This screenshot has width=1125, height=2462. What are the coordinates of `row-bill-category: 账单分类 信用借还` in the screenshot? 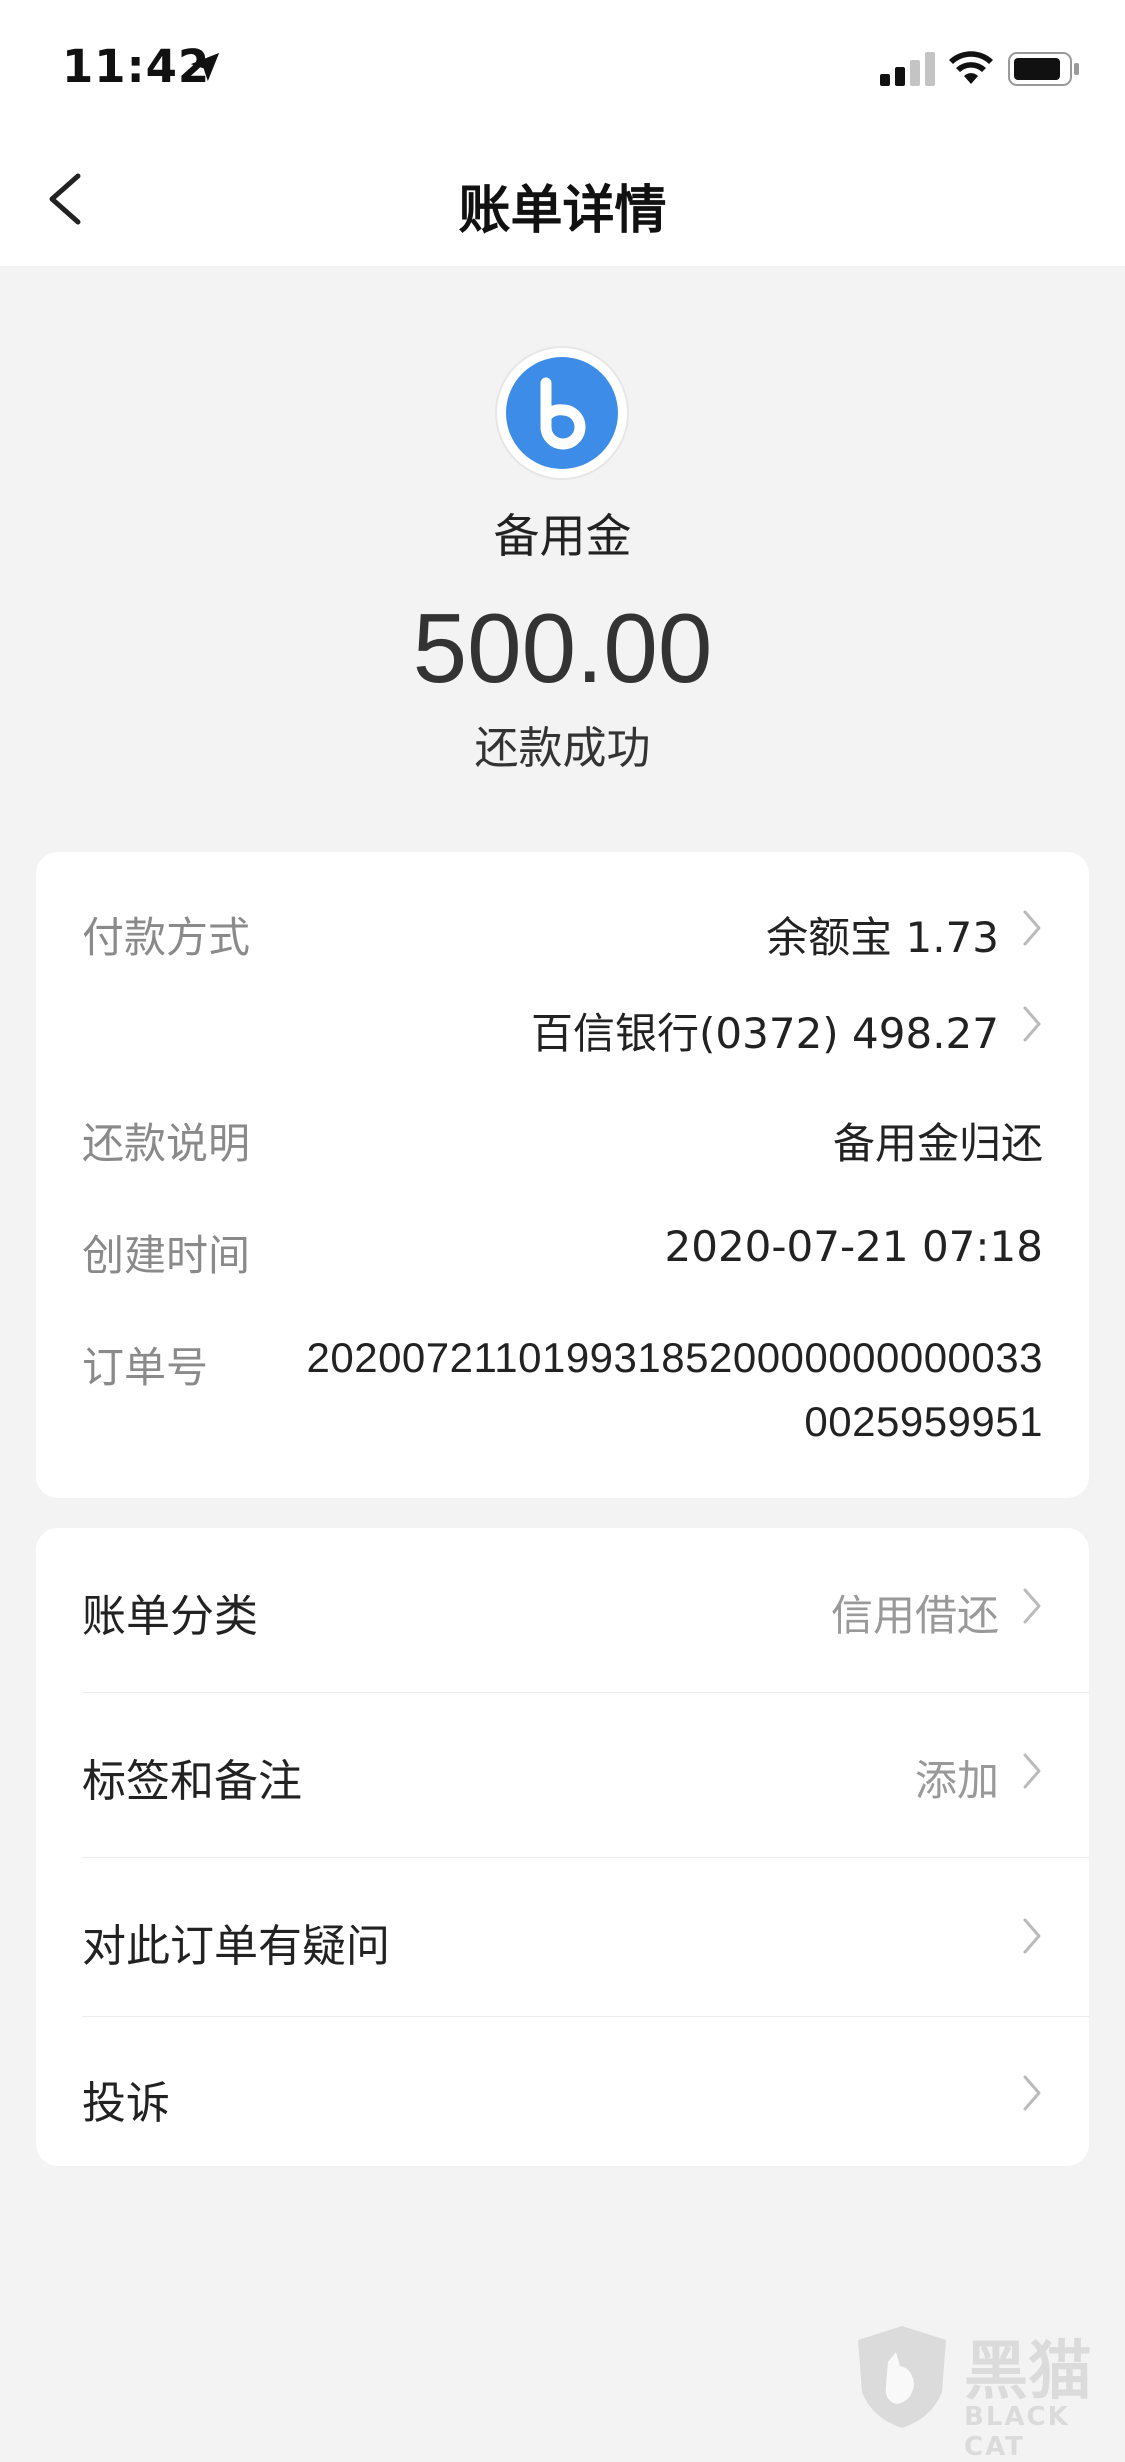 It's located at (562, 1610).